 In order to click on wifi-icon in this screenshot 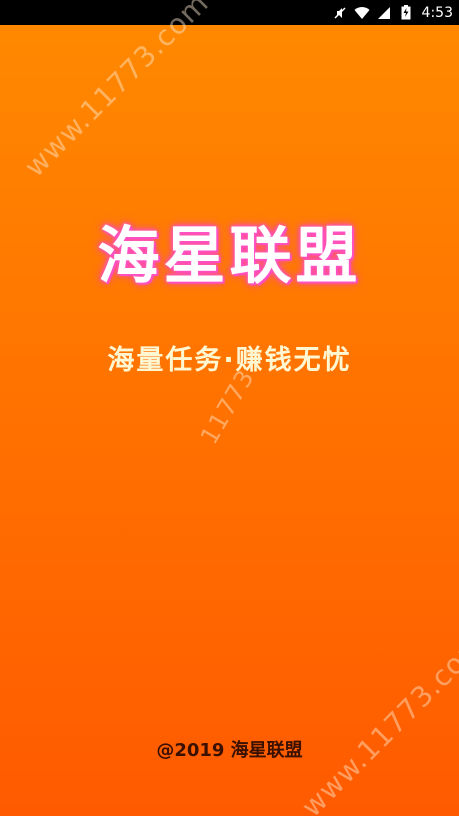, I will do `click(362, 13)`.